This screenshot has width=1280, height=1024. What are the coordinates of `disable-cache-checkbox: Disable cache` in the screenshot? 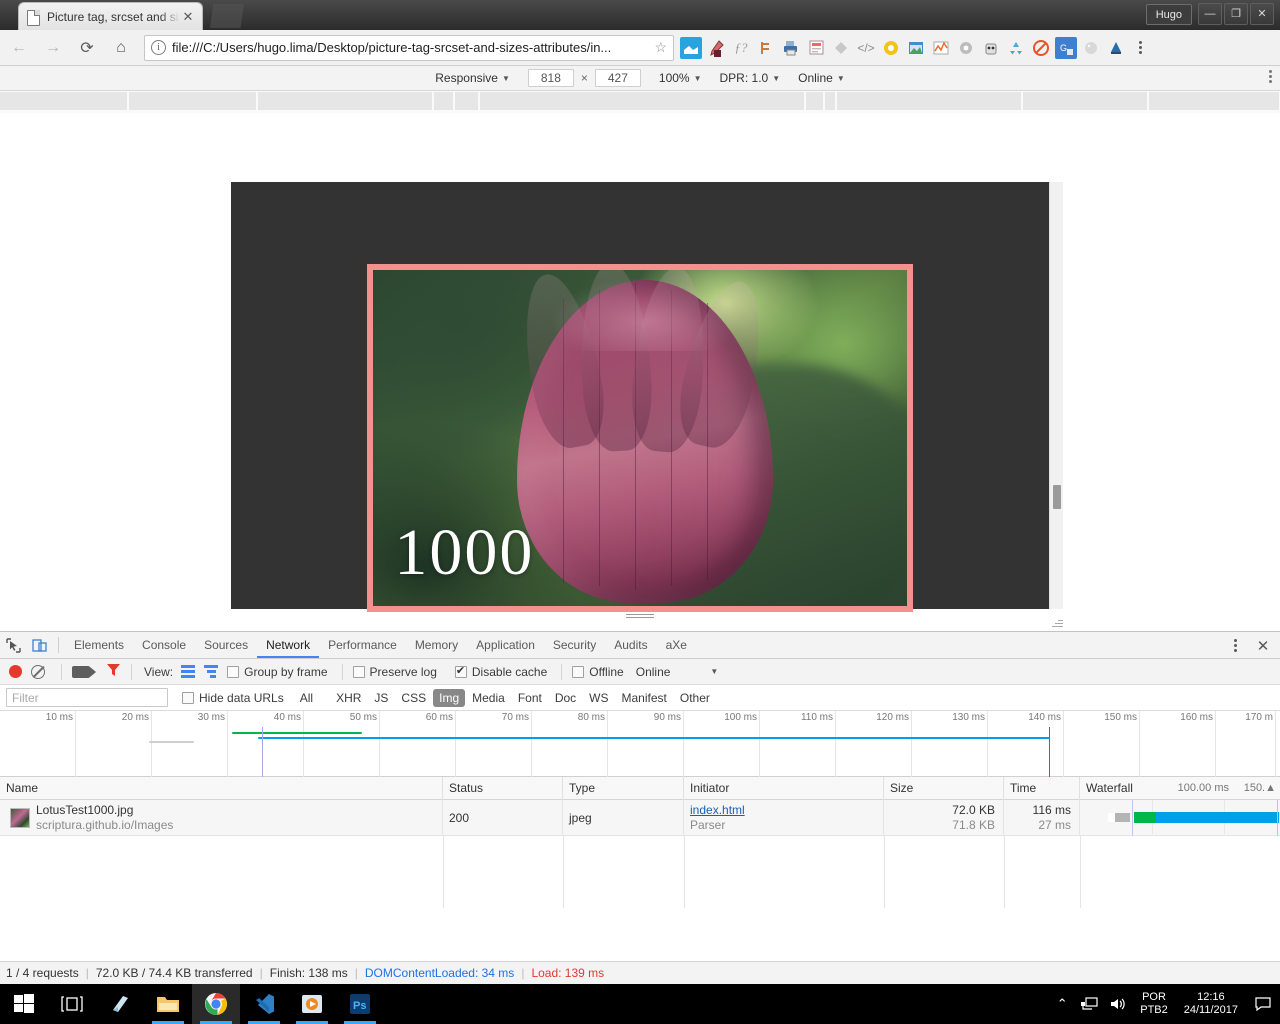 It's located at (500, 671).